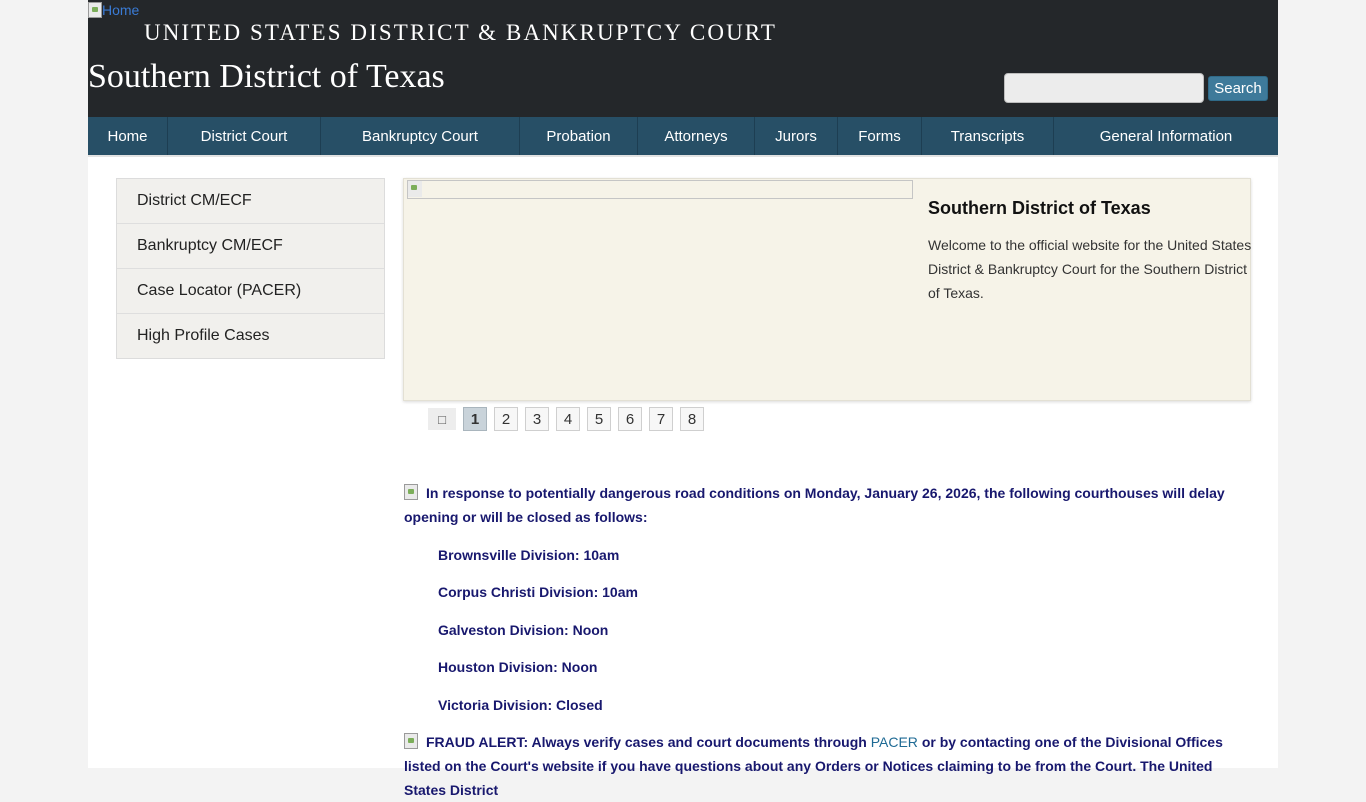  What do you see at coordinates (692, 419) in the screenshot?
I see `pager-page-8: 8` at bounding box center [692, 419].